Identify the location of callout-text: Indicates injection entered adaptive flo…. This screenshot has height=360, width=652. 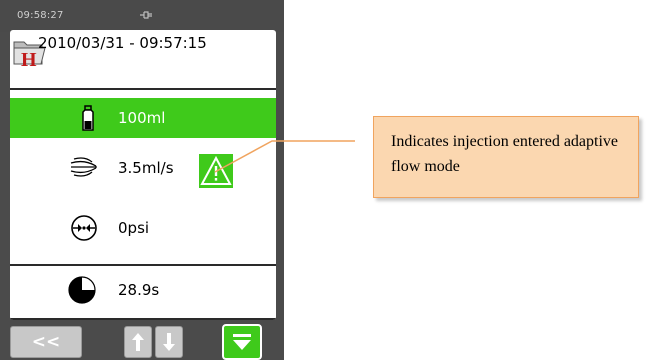
(505, 154).